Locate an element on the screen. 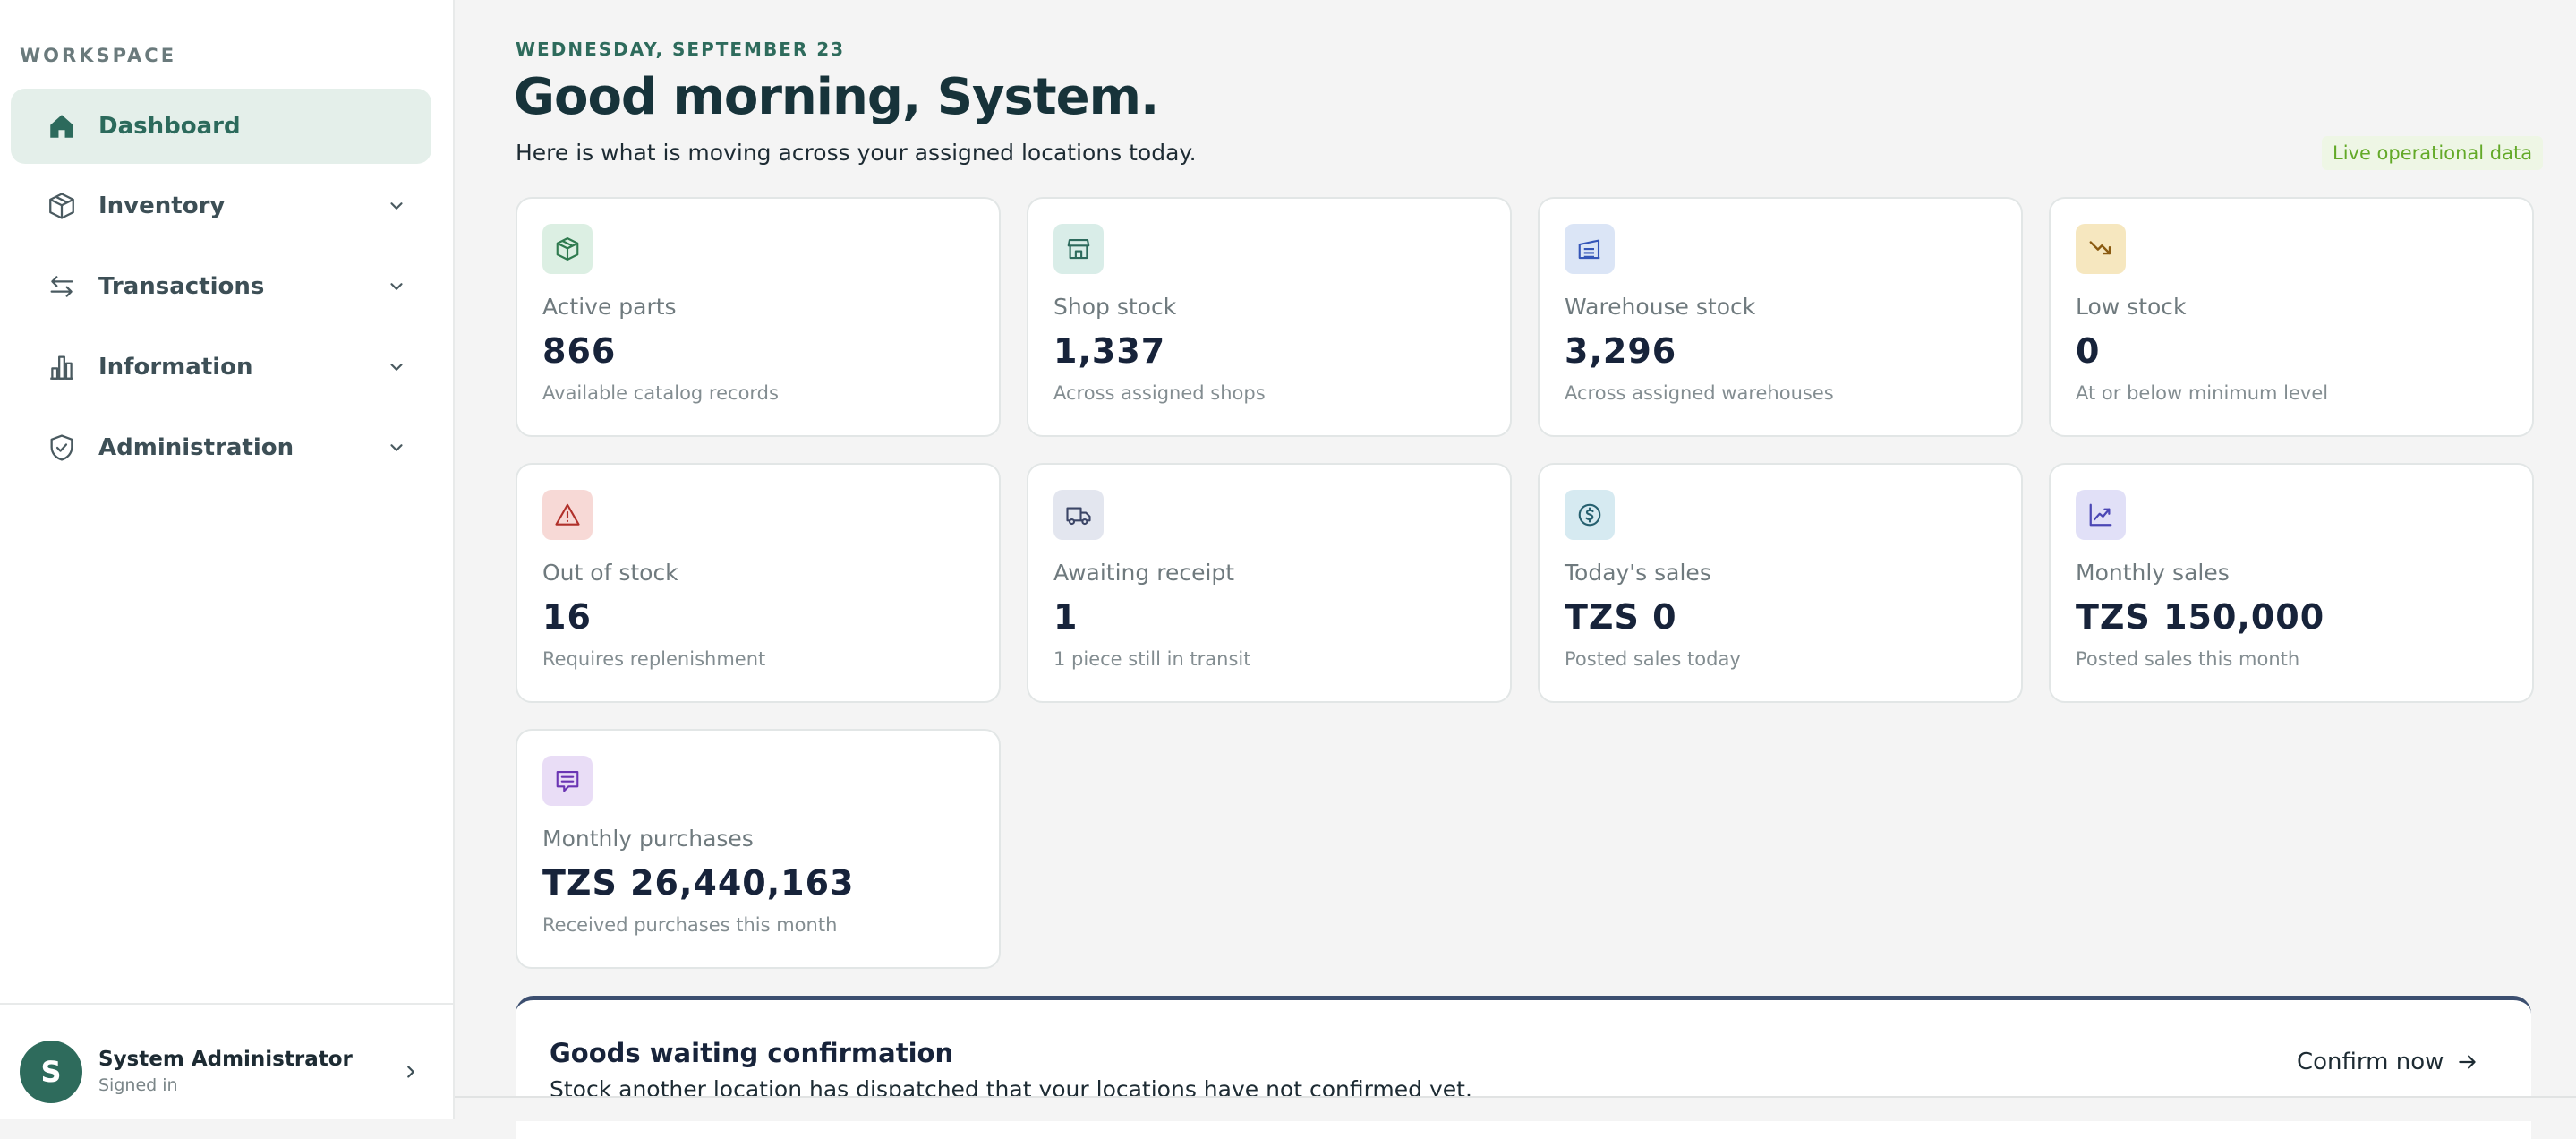  stat-card-shop-stock: Shop stock 1,337 Across assigned shops is located at coordinates (1269, 317).